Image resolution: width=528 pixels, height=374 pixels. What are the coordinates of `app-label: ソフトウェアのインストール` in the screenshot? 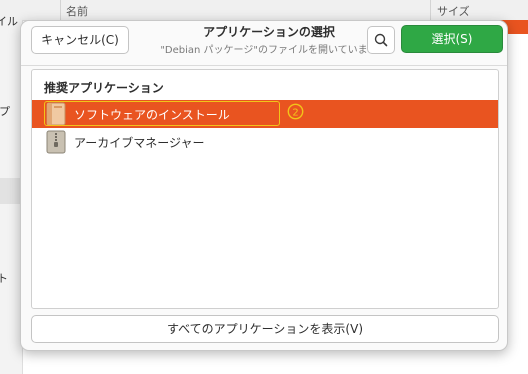 It's located at (152, 115).